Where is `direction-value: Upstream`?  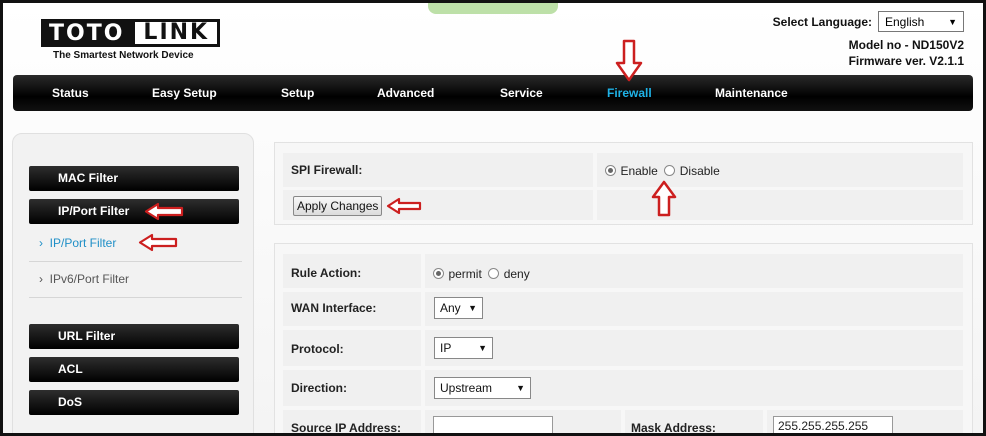
direction-value: Upstream is located at coordinates (466, 388).